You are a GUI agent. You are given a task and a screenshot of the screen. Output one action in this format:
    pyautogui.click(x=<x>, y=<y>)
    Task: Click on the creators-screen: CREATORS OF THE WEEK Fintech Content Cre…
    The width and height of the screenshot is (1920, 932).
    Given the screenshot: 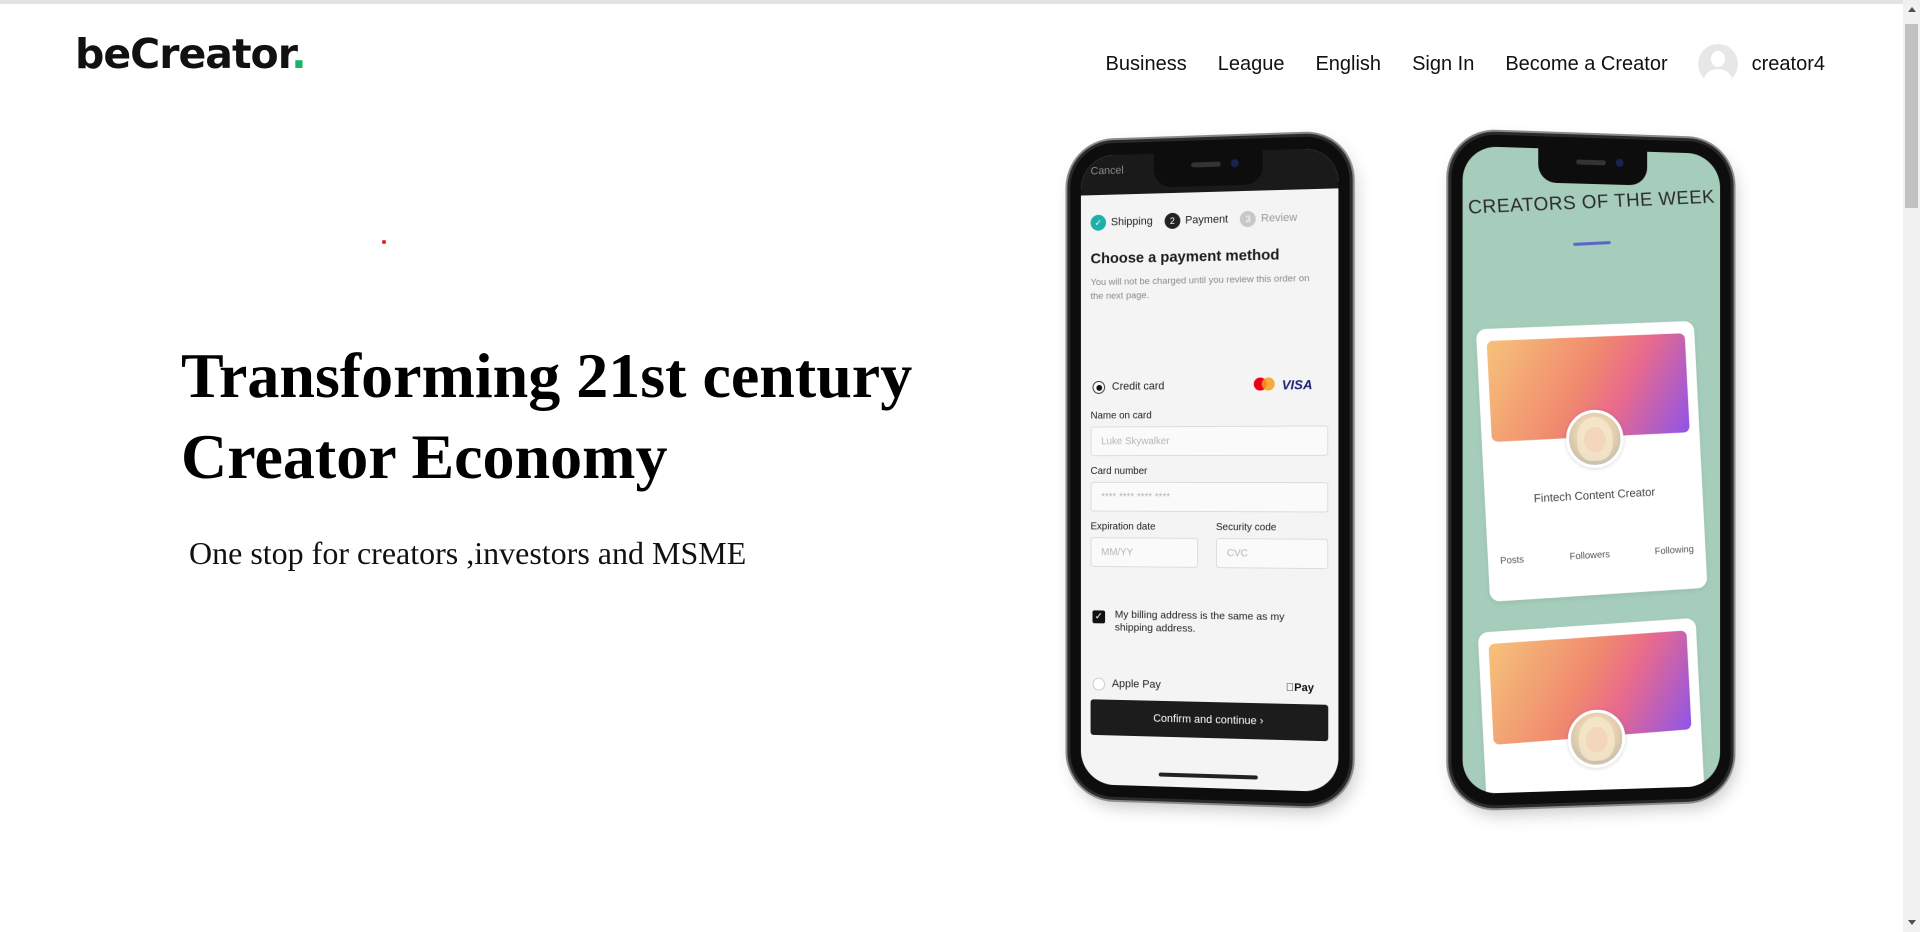 What is the action you would take?
    pyautogui.click(x=1591, y=470)
    